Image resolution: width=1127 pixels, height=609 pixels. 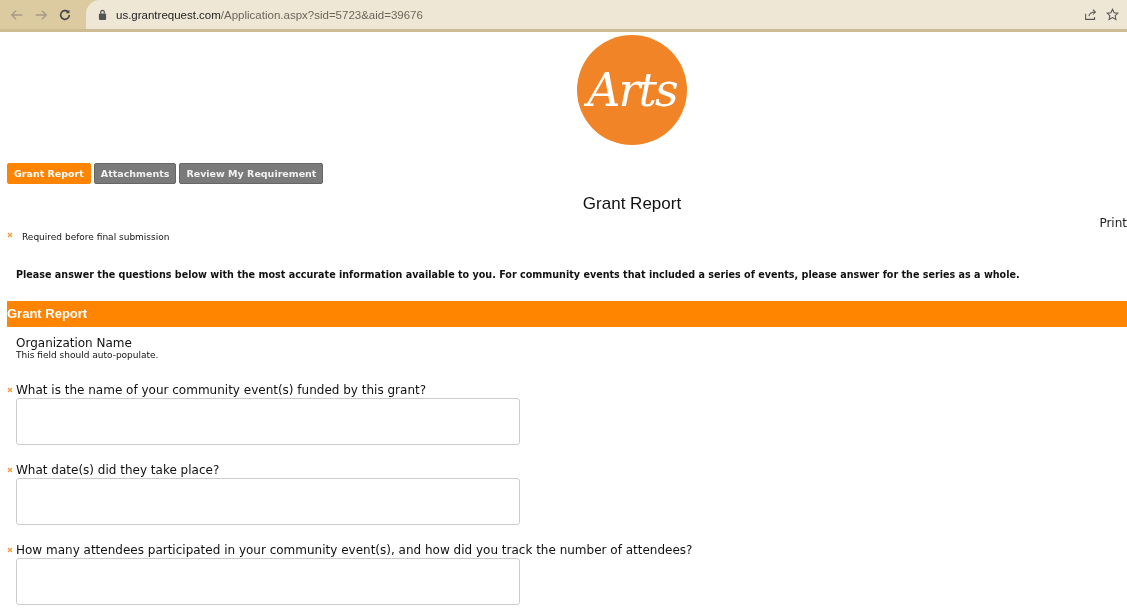 I want to click on question-label: What is the name of your community event(s) funded by this grant?, so click(x=221, y=390).